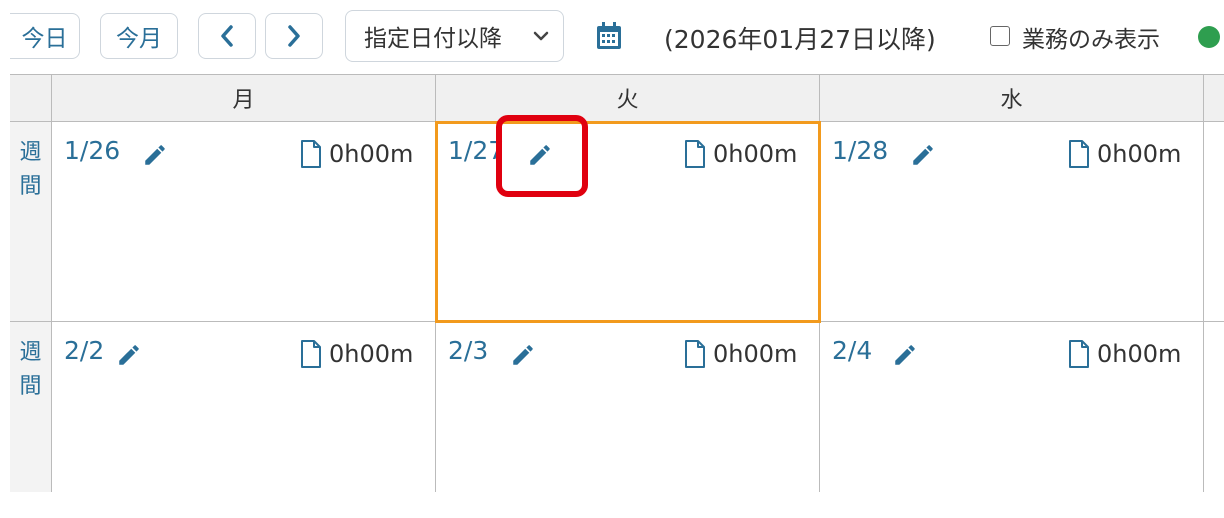 Image resolution: width=1224 pixels, height=518 pixels. What do you see at coordinates (433, 39) in the screenshot?
I see `date-range-select-value: 指定日付以降` at bounding box center [433, 39].